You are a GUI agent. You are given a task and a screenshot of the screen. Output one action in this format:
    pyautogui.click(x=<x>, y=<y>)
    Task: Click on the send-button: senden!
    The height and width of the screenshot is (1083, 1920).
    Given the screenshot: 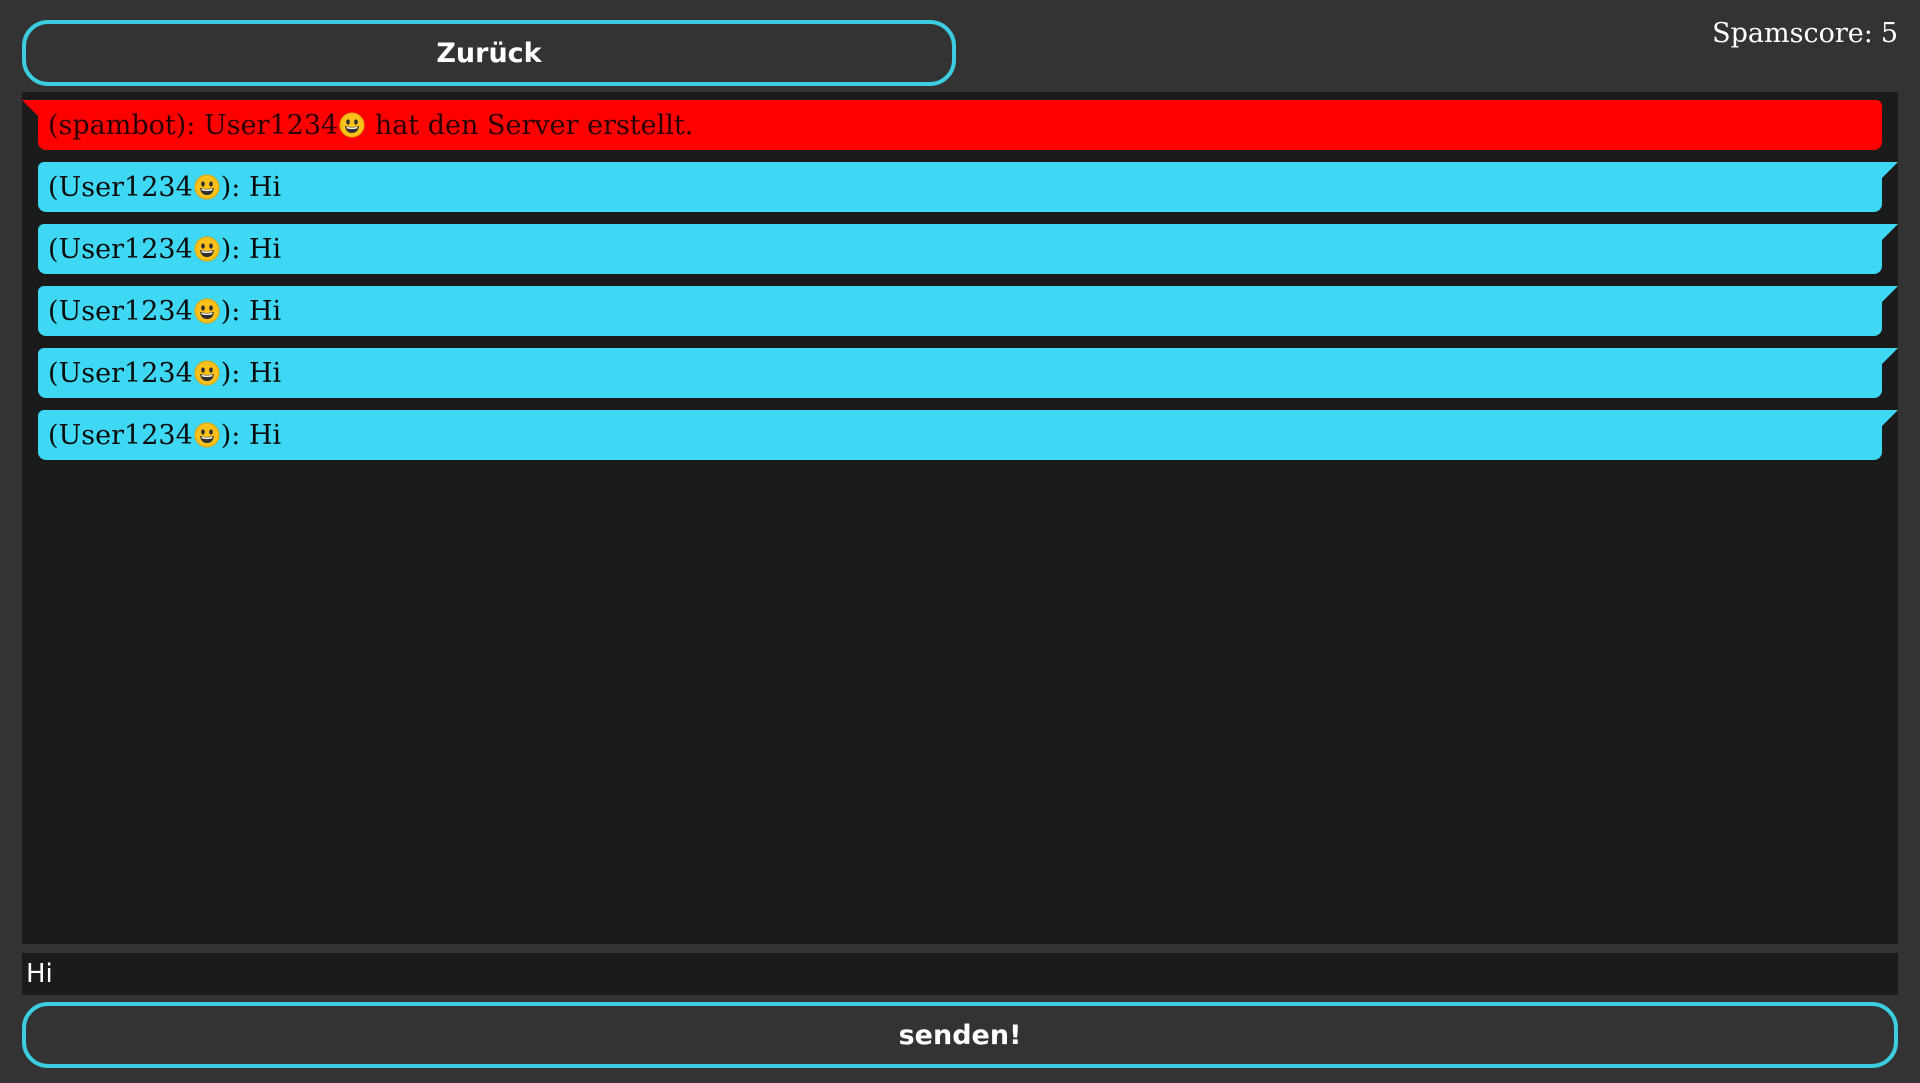 What is the action you would take?
    pyautogui.click(x=960, y=1035)
    